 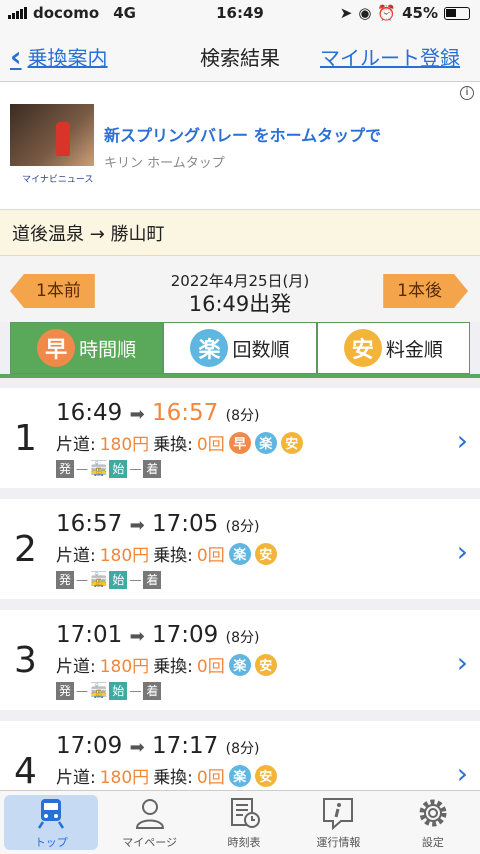 What do you see at coordinates (246, 812) in the screenshot?
I see `timetable-icon` at bounding box center [246, 812].